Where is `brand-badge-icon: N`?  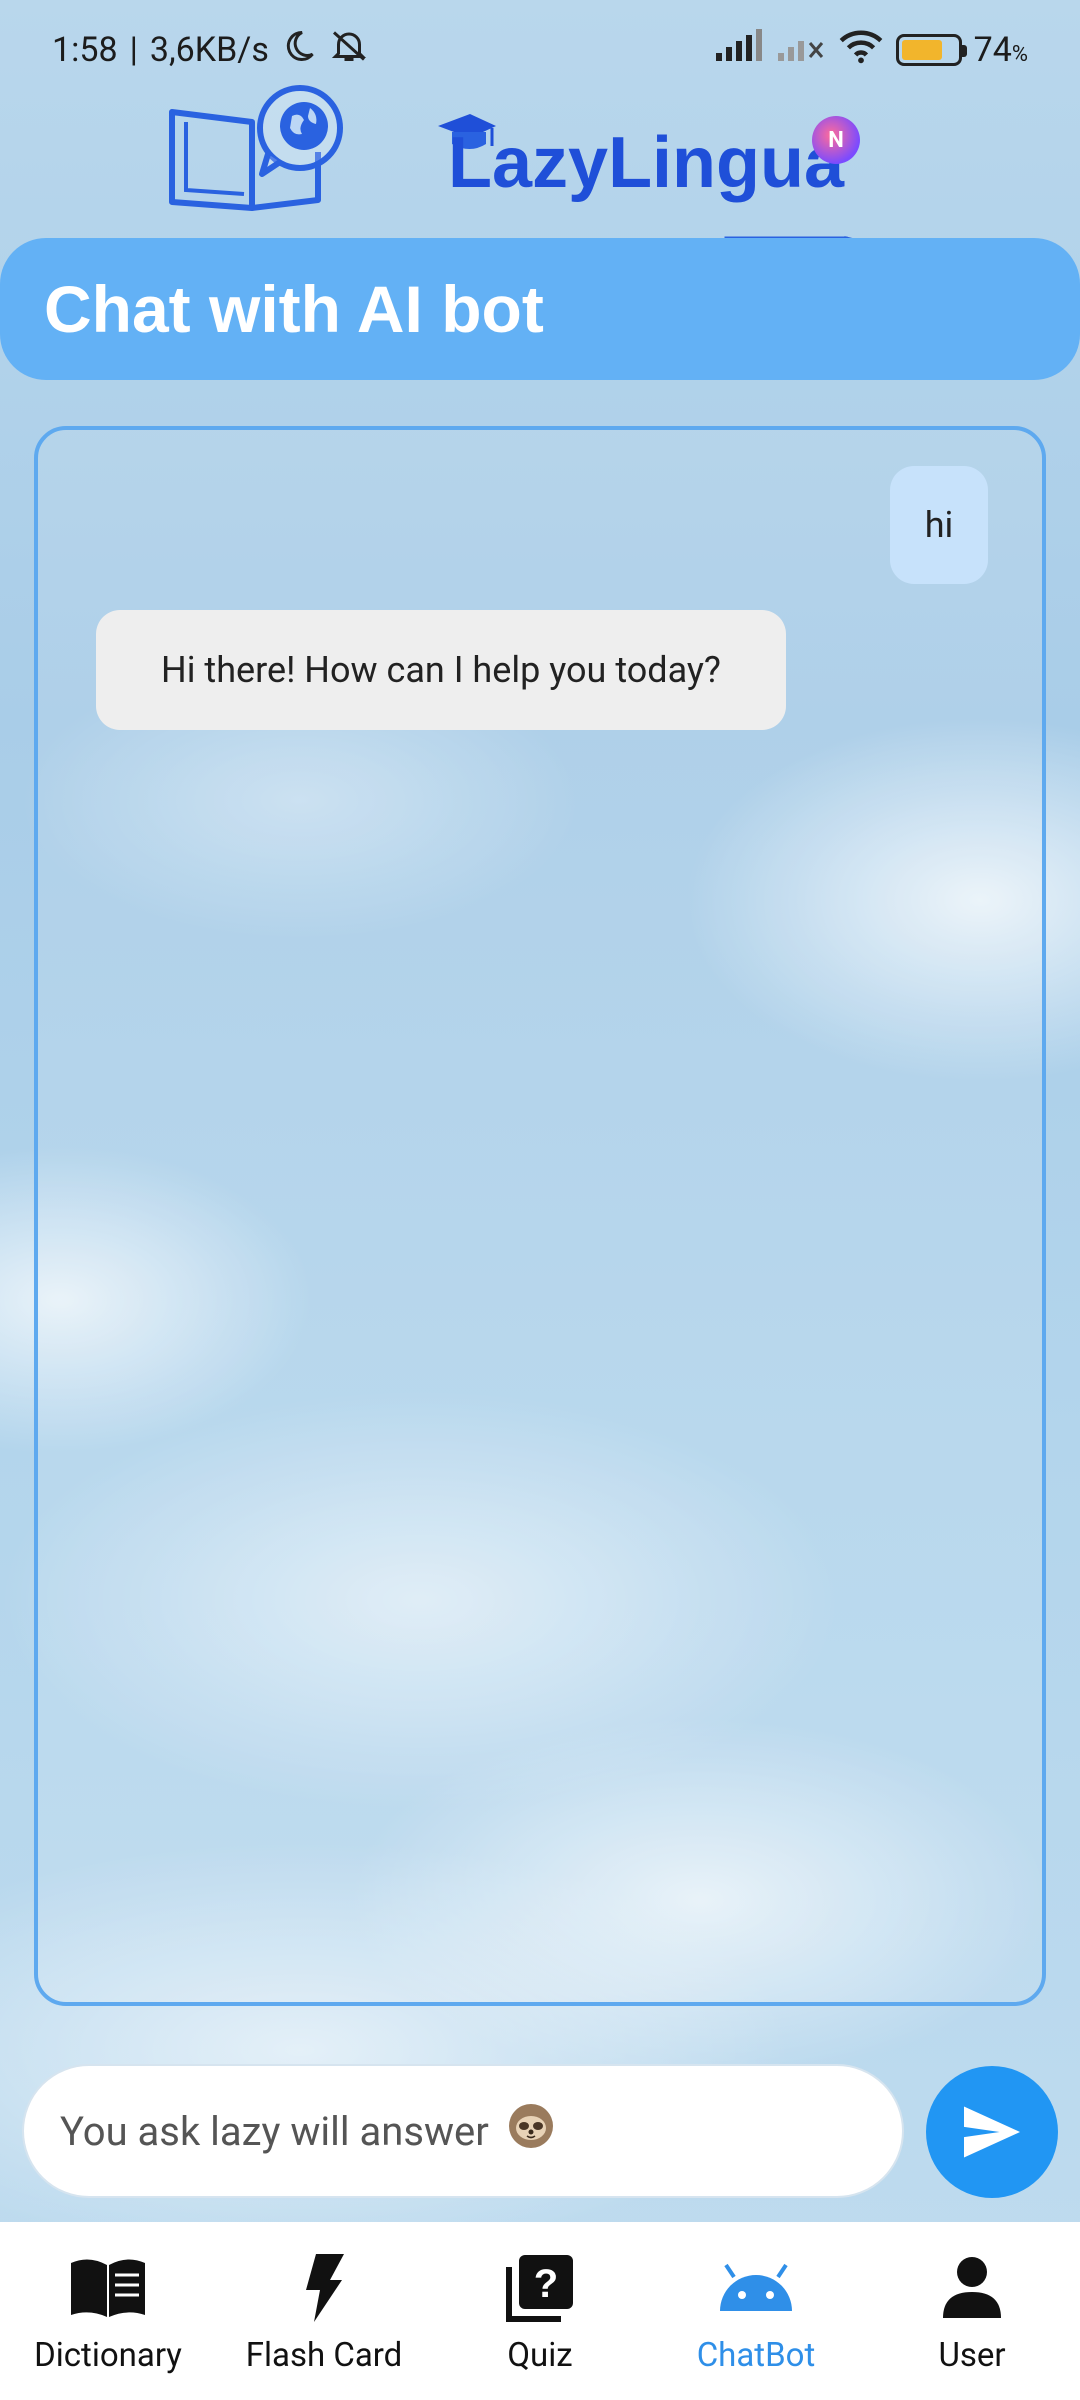
brand-badge-icon: N is located at coordinates (836, 140).